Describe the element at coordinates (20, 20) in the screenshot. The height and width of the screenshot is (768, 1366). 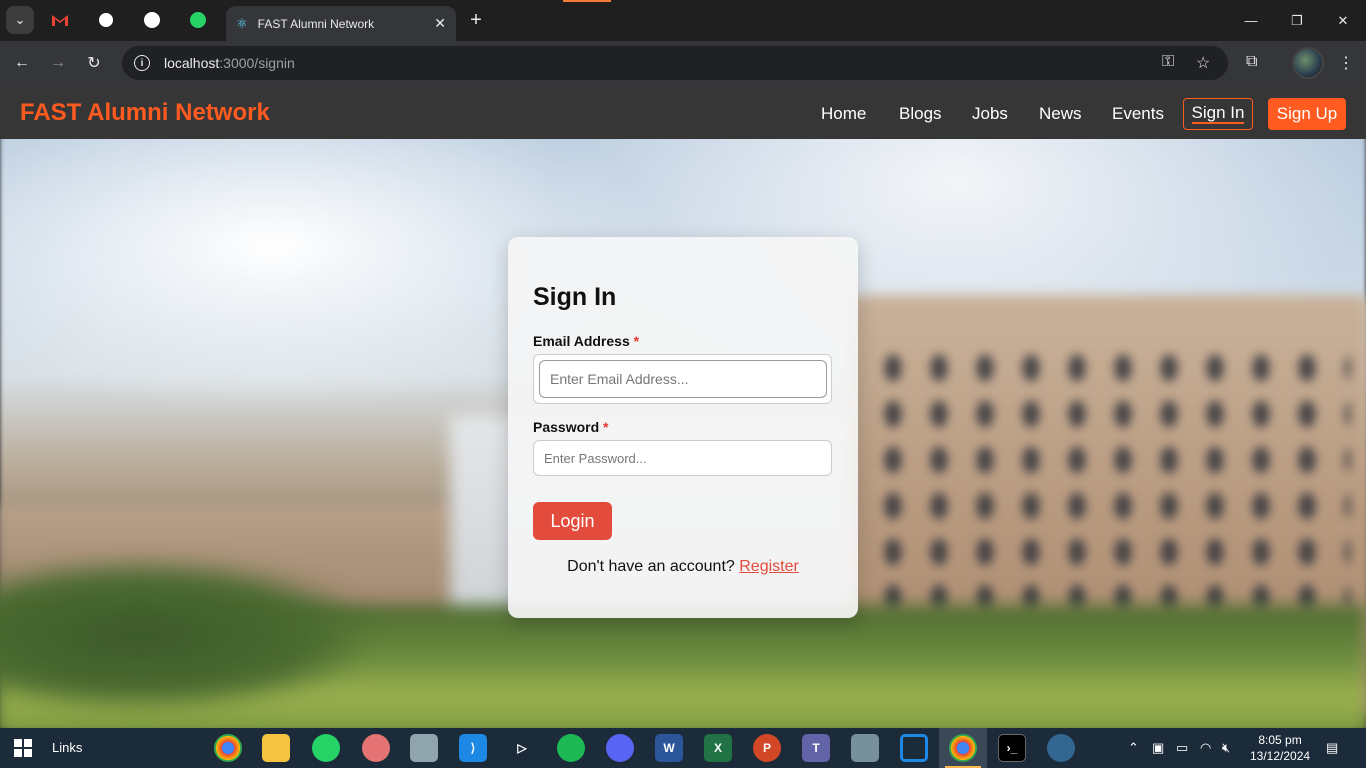
I see `tab-search-button: ⌄` at that location.